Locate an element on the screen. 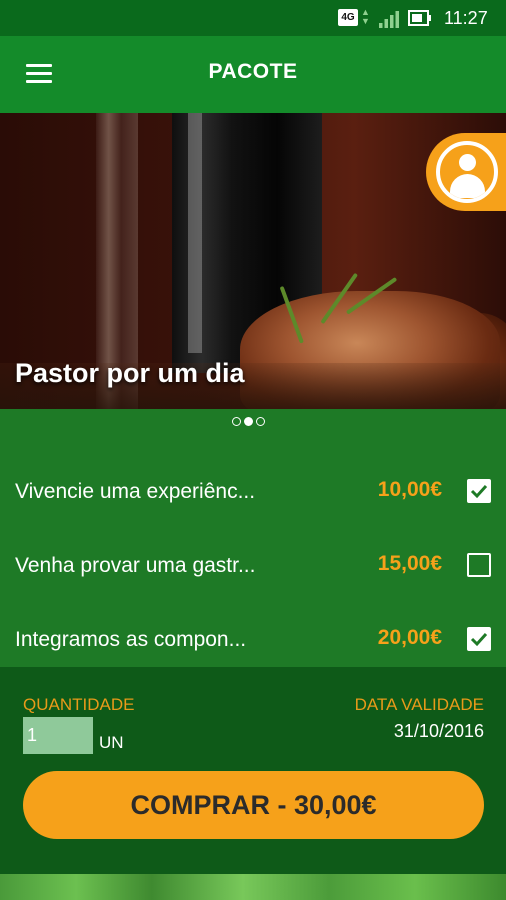  validity-label: DATA VALIDADE is located at coordinates (419, 704).